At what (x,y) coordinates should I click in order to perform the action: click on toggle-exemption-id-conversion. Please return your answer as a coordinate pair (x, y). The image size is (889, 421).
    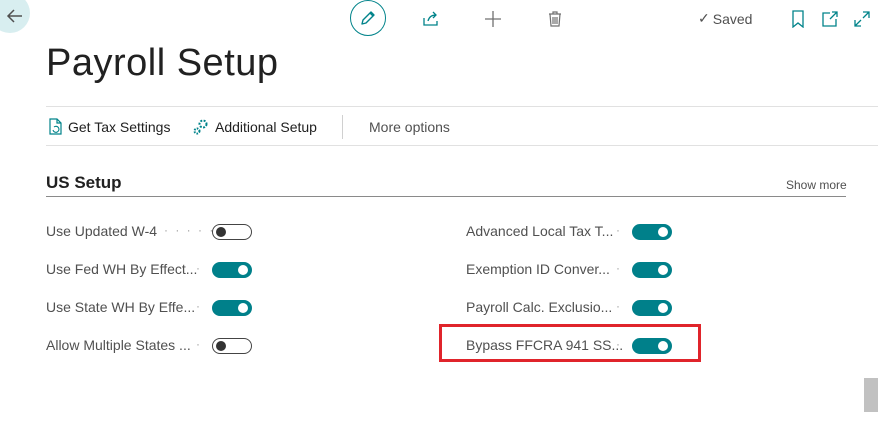
    Looking at the image, I should click on (652, 270).